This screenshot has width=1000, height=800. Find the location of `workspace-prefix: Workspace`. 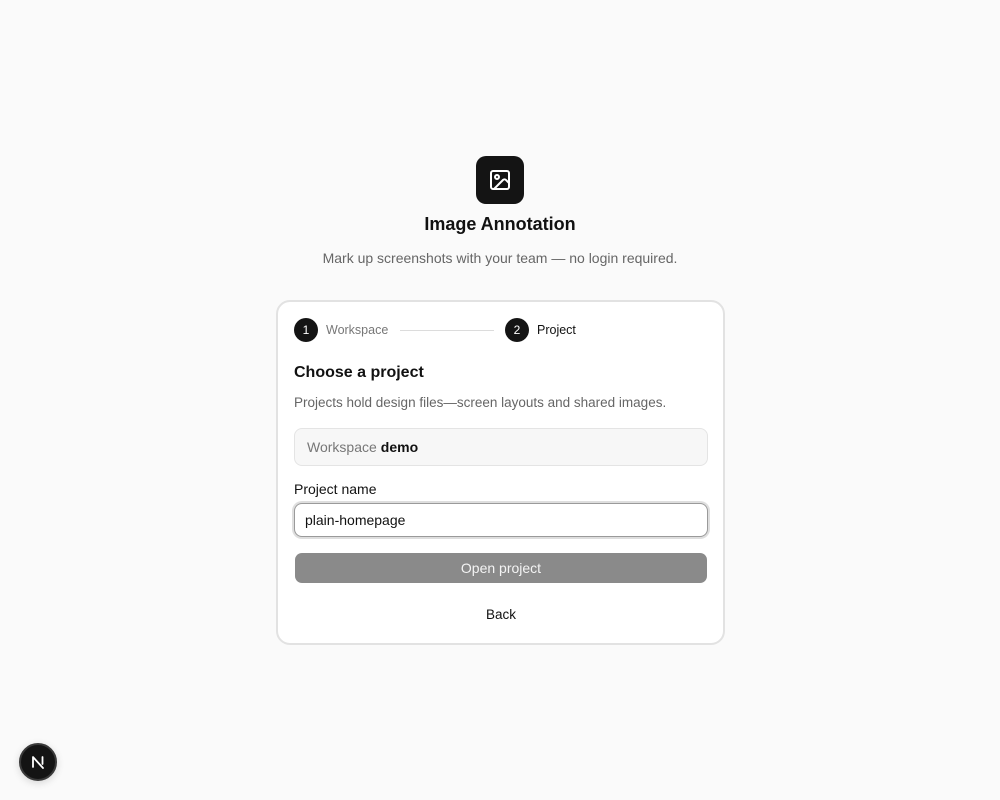

workspace-prefix: Workspace is located at coordinates (342, 447).